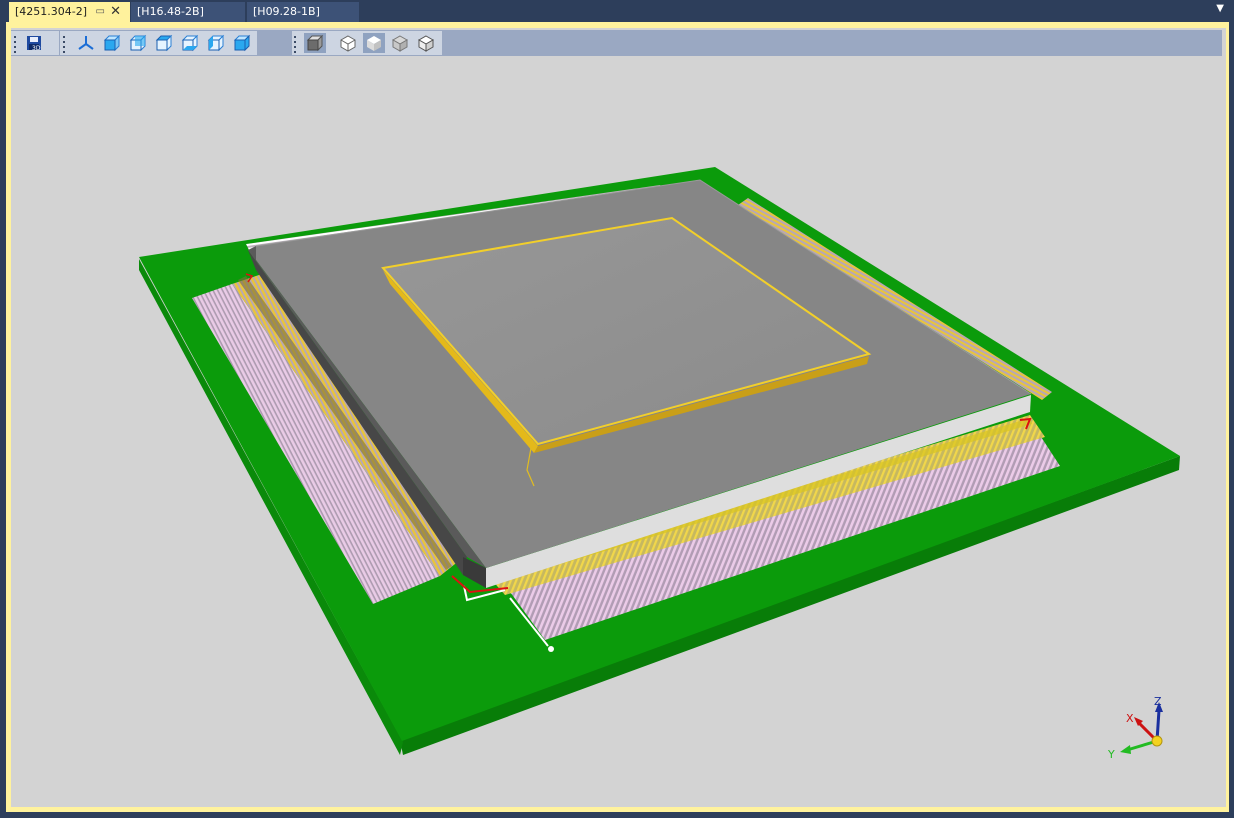  I want to click on view-front-icon, so click(112, 43).